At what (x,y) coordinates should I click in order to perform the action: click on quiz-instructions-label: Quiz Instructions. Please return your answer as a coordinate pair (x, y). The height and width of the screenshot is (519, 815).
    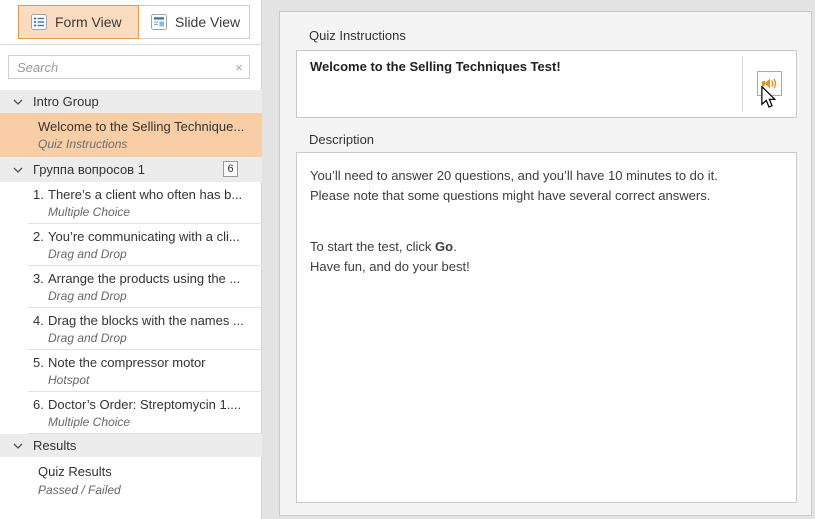
    Looking at the image, I should click on (357, 35).